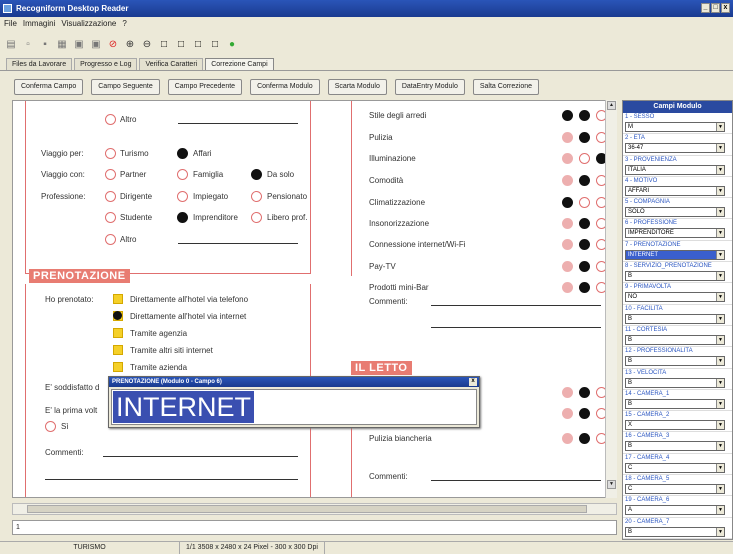 The height and width of the screenshot is (554, 733). I want to click on panel-field-label: 4 - MOTIVO, so click(641, 180).